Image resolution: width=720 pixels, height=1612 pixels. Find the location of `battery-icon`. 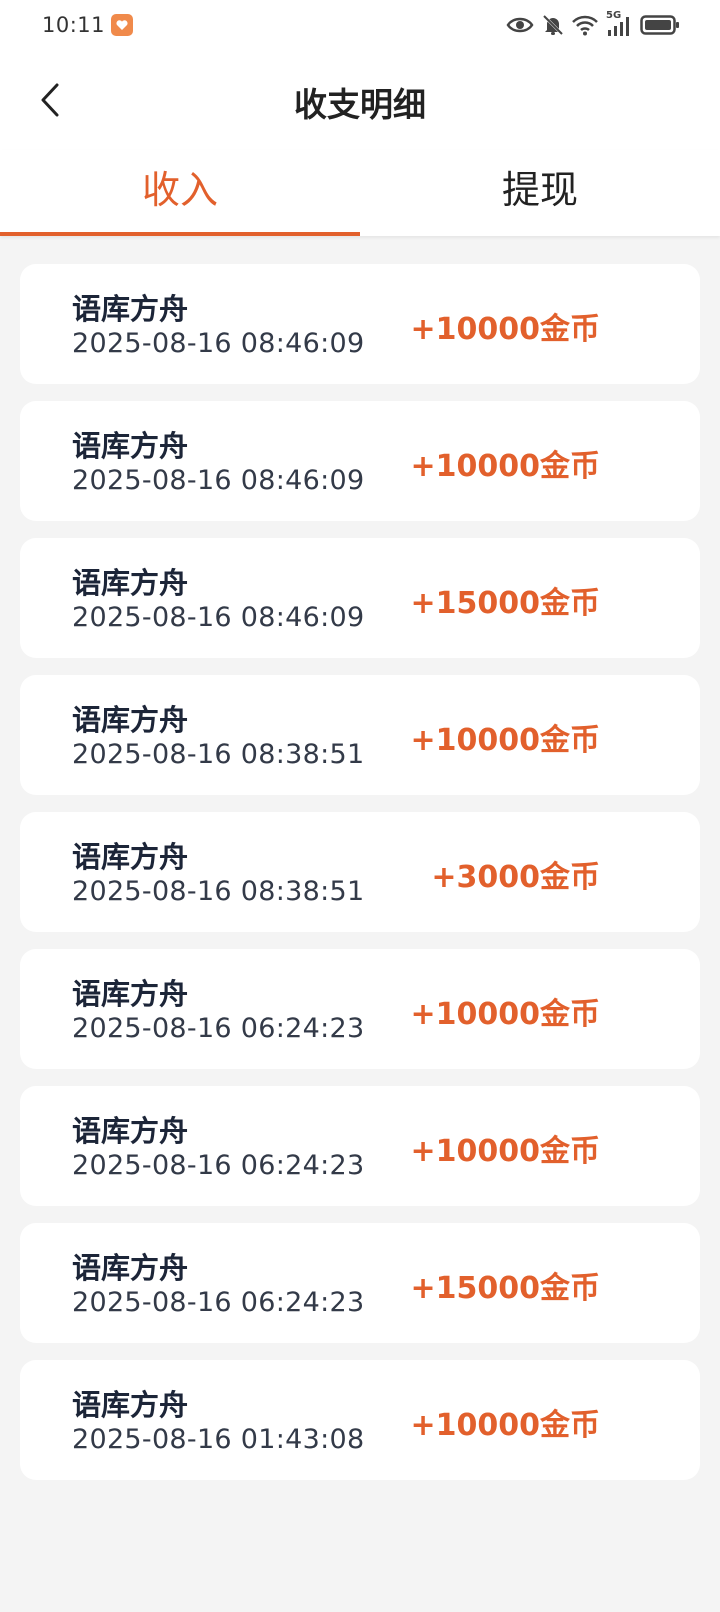

battery-icon is located at coordinates (660, 25).